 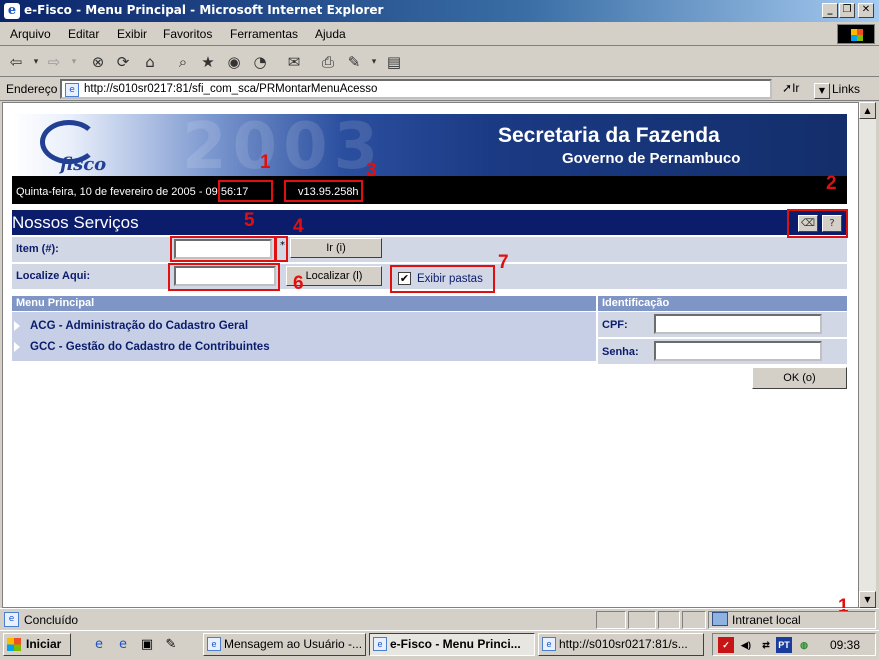 What do you see at coordinates (55, 303) in the screenshot?
I see `main-menu-title: Menu Principal` at bounding box center [55, 303].